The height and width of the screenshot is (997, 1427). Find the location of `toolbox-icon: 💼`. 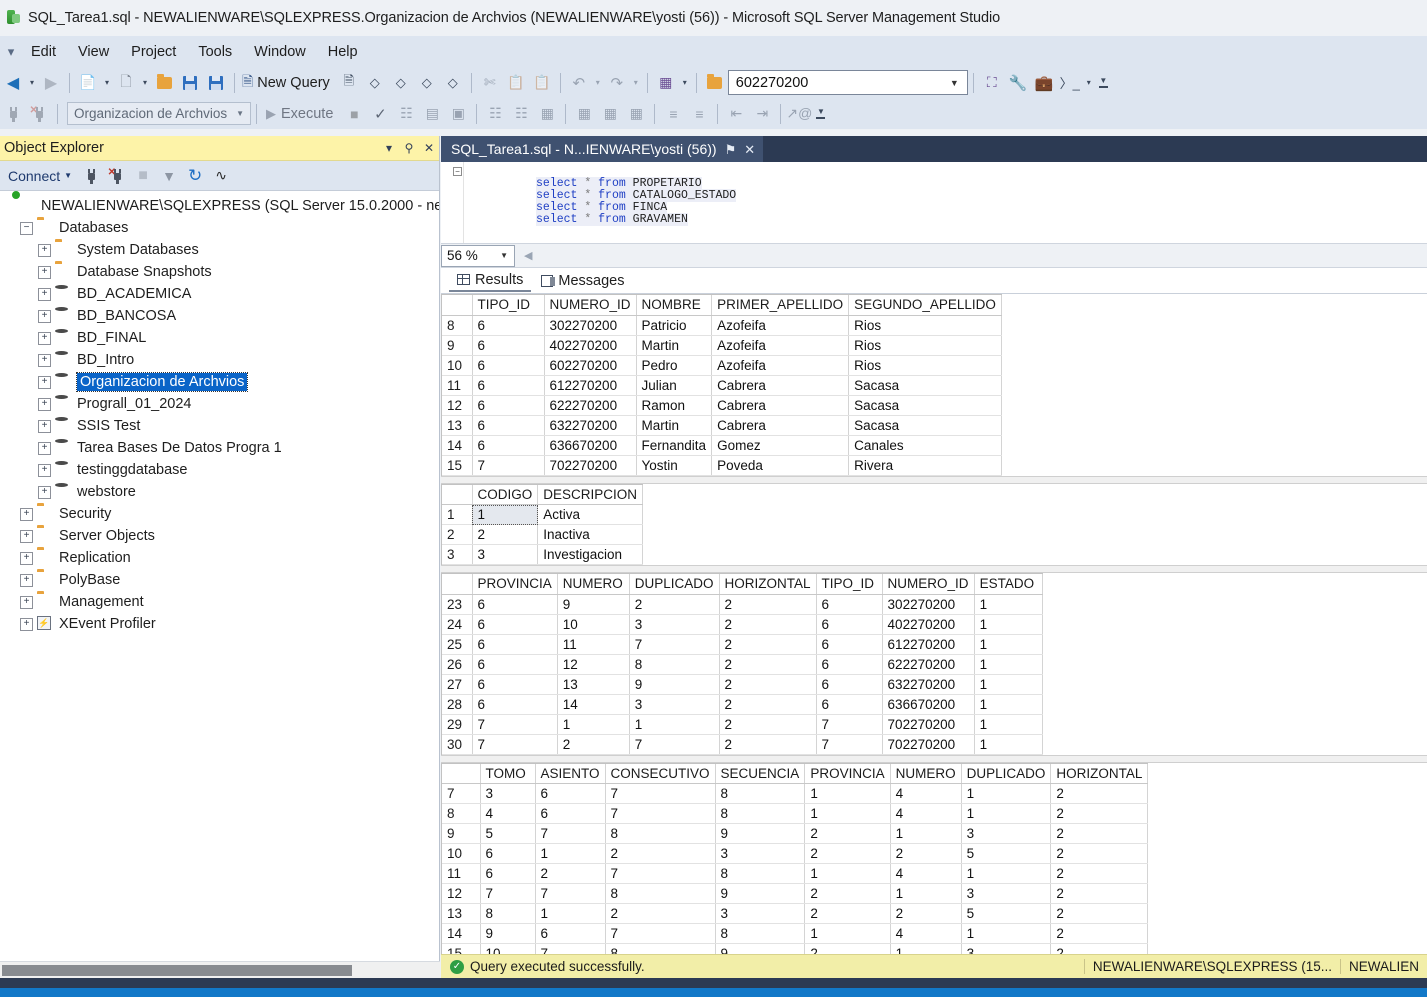

toolbox-icon: 💼 is located at coordinates (1044, 83).